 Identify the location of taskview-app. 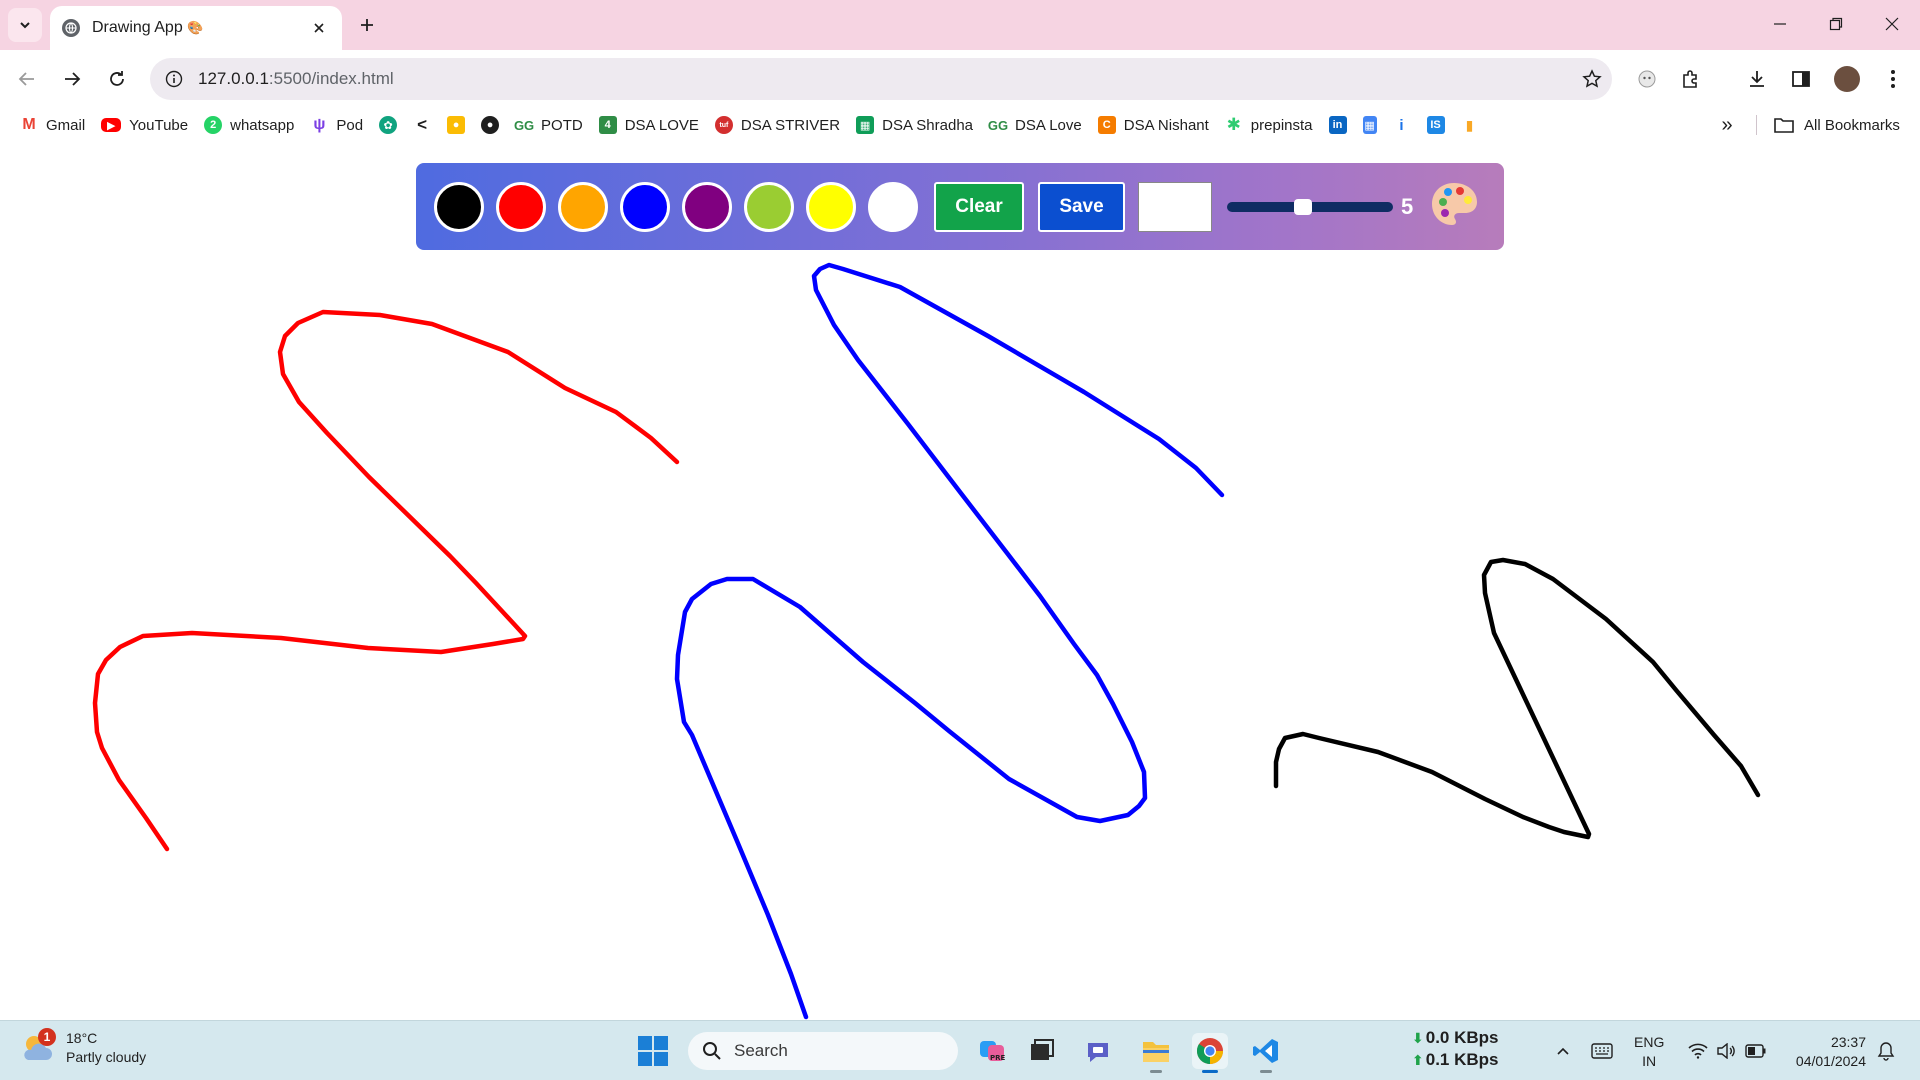
(1042, 1051).